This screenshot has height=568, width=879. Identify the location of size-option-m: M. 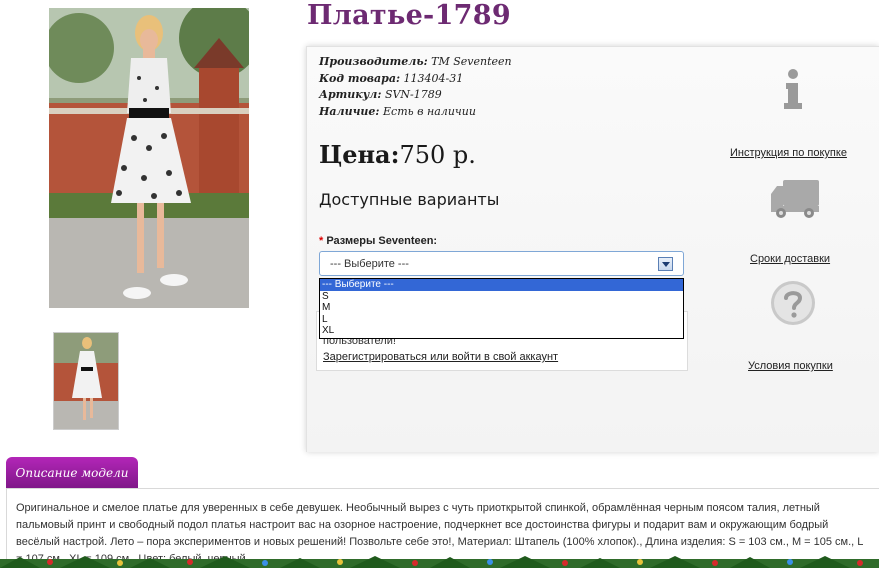
(501, 308).